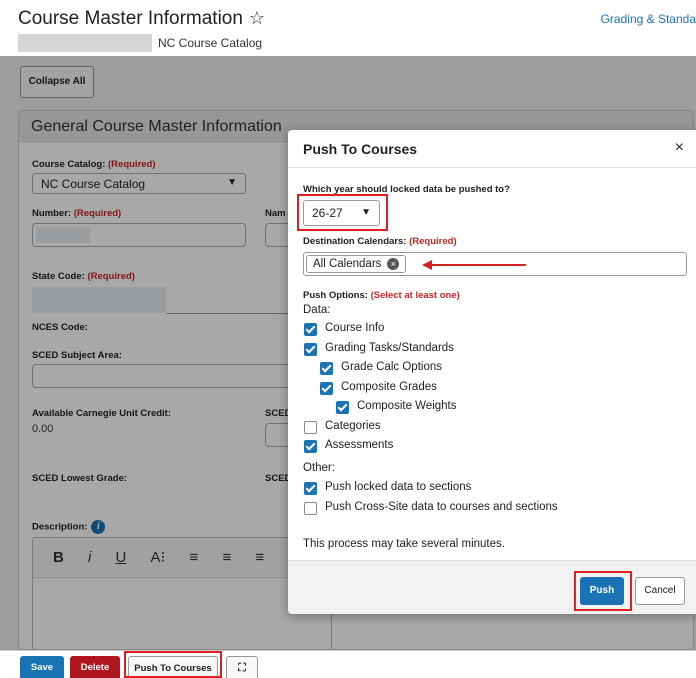 This screenshot has width=696, height=678. What do you see at coordinates (317, 310) in the screenshot?
I see `data-heading: Data:` at bounding box center [317, 310].